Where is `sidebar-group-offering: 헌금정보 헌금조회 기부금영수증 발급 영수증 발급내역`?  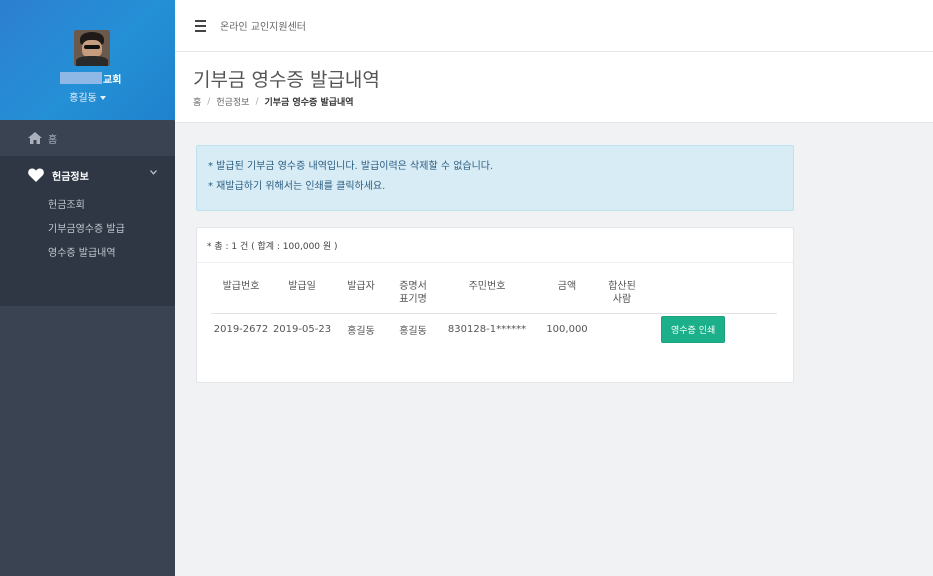 sidebar-group-offering: 헌금정보 헌금조회 기부금영수증 발급 영수증 발급내역 is located at coordinates (87, 231).